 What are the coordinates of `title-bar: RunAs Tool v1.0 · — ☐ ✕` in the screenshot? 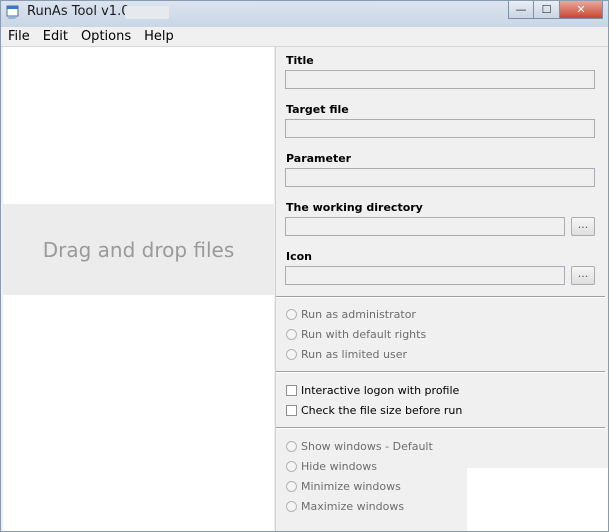 It's located at (304, 14).